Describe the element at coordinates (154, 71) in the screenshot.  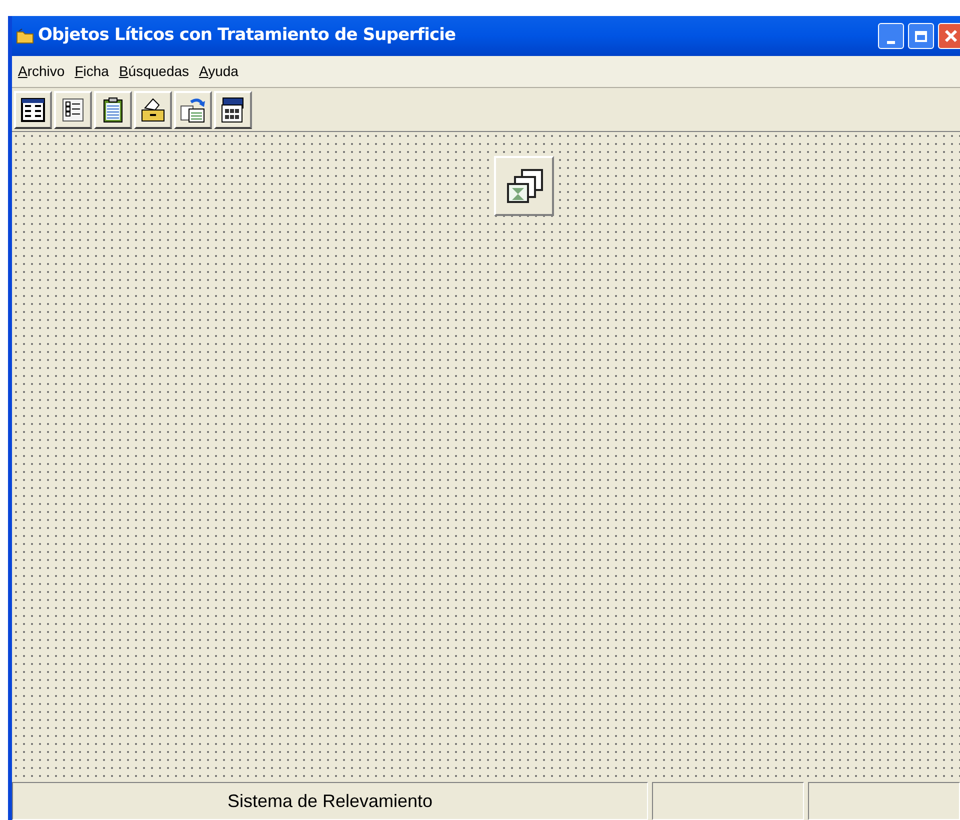
I see `menu-item: Búsquedas` at that location.